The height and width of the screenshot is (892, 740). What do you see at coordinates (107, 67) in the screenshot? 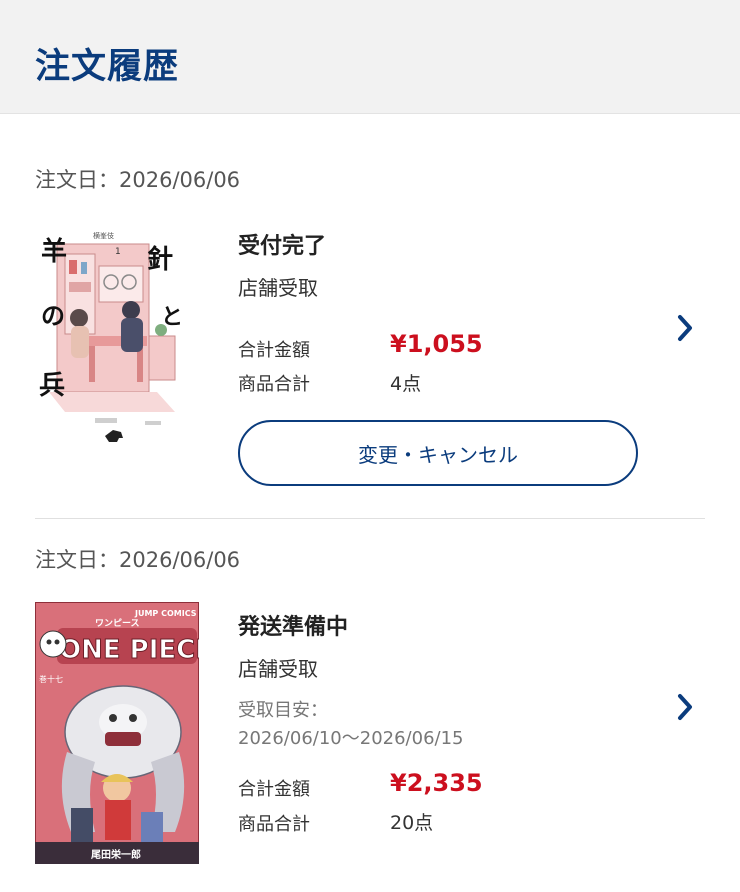
I see `page-title: 注文履歴` at bounding box center [107, 67].